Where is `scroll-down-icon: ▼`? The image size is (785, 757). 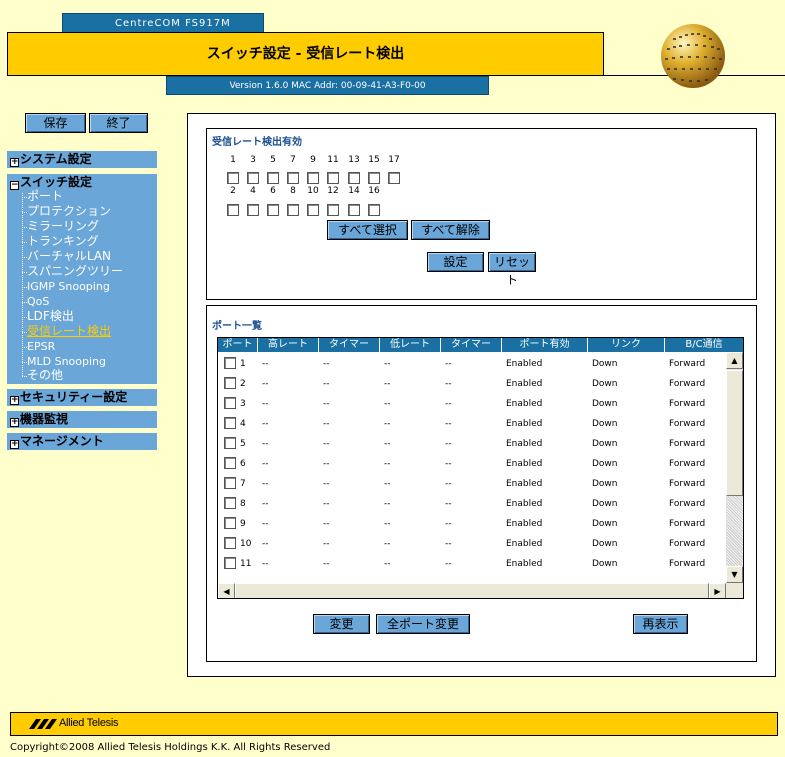 scroll-down-icon: ▼ is located at coordinates (734, 574).